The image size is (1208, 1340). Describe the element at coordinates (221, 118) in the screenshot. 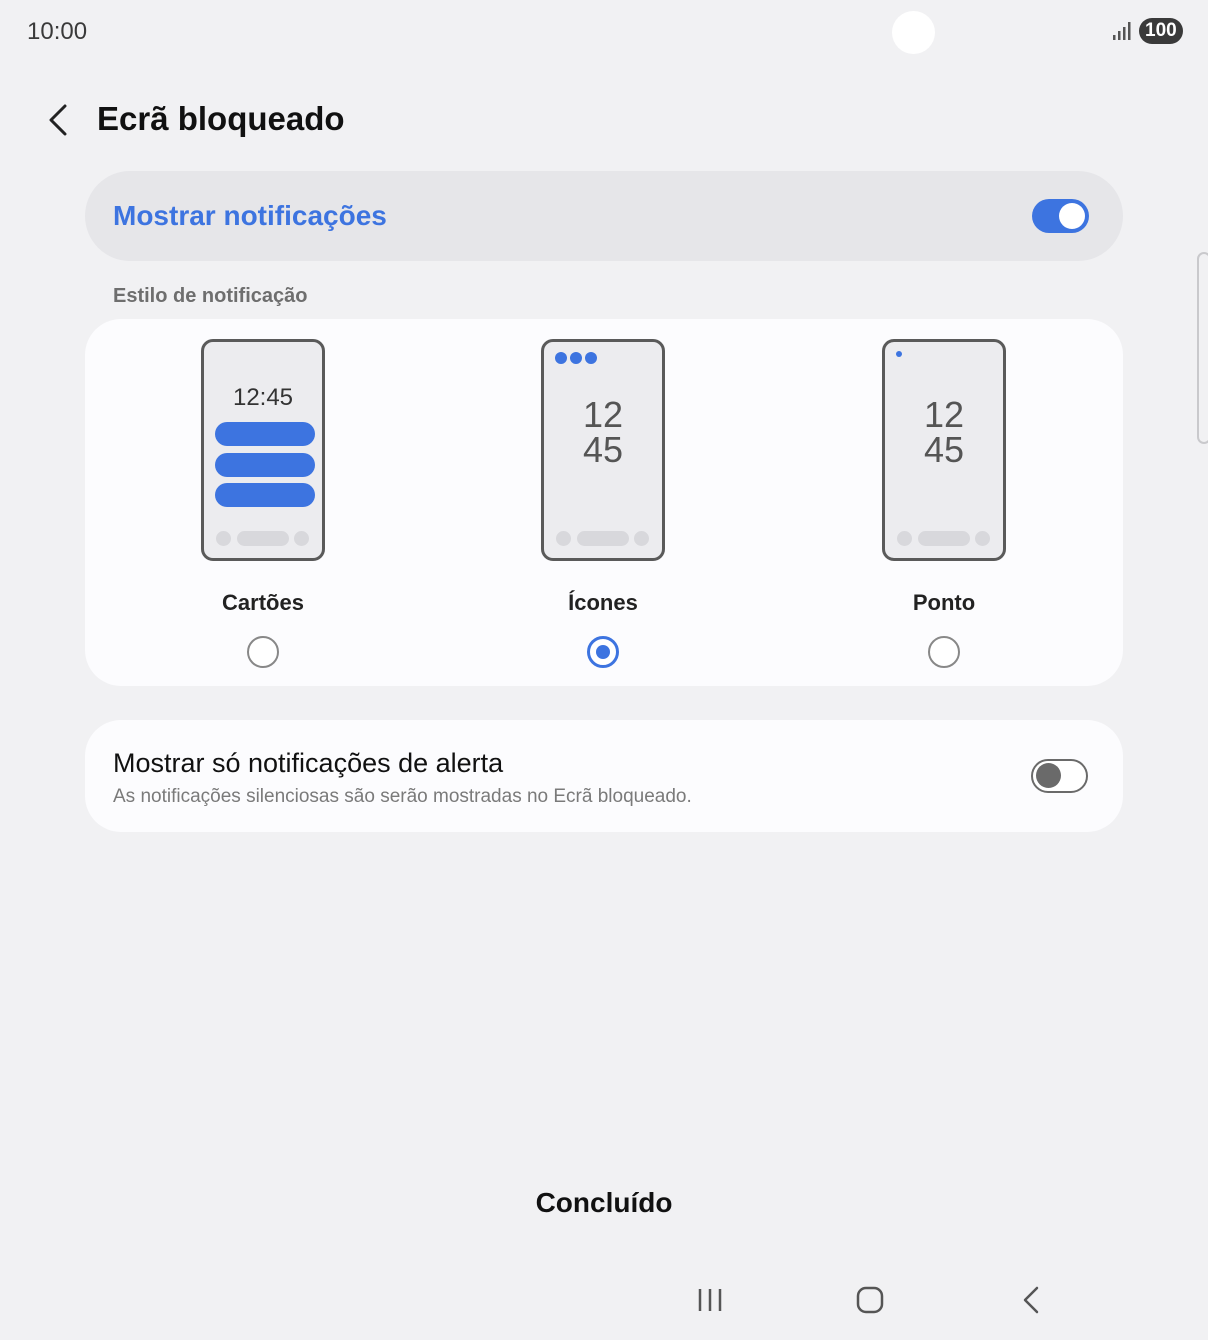

I see `page-title: Ecrã bloqueado` at that location.